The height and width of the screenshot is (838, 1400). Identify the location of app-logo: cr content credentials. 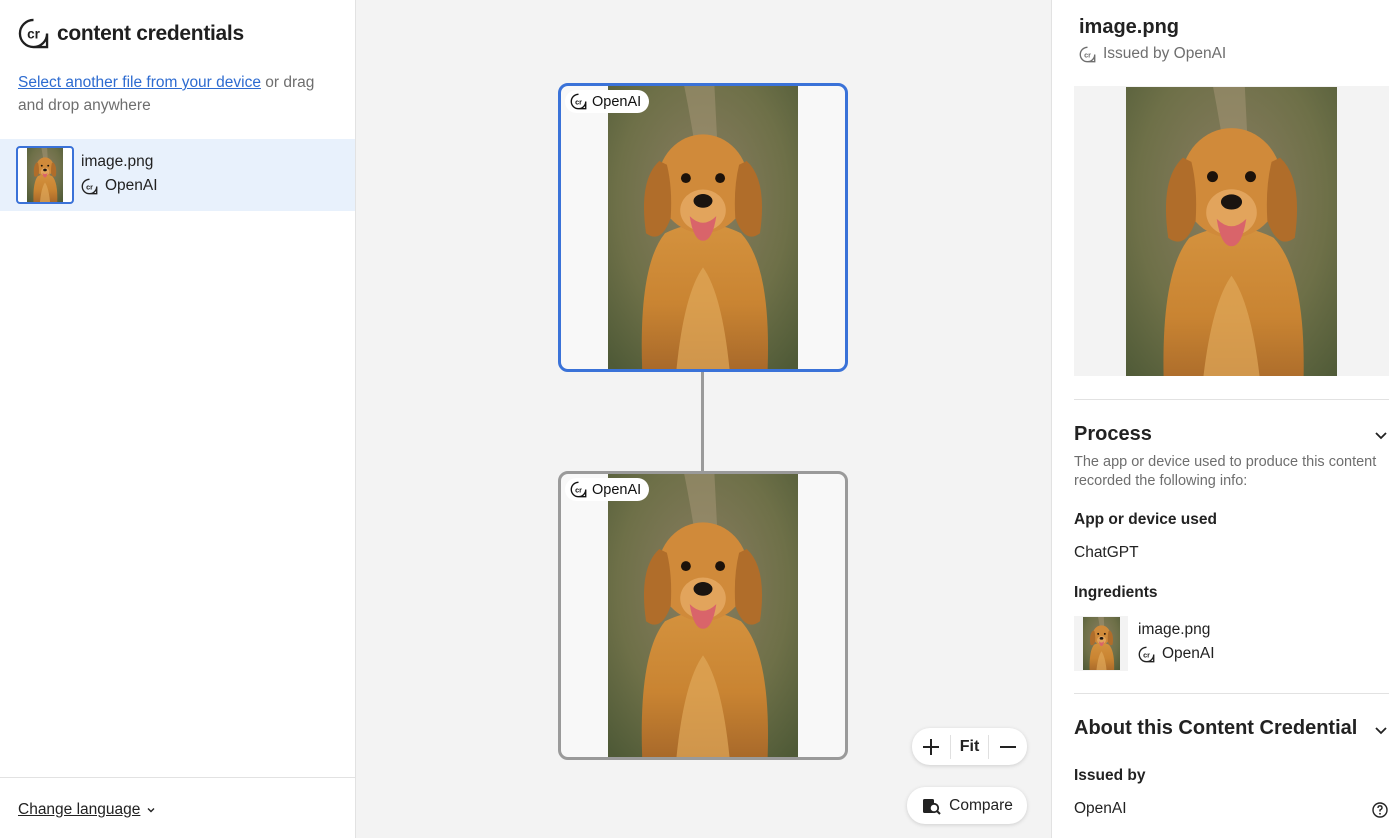
(131, 33).